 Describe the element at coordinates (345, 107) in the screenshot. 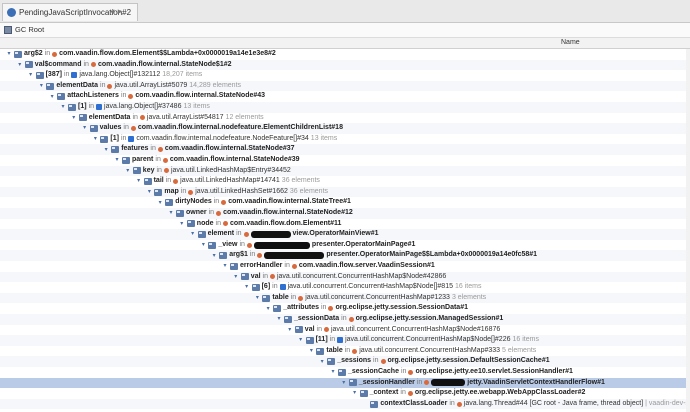

I see `table-row: ▾ [1] in java.lang.Object[]#37486 13 items` at that location.